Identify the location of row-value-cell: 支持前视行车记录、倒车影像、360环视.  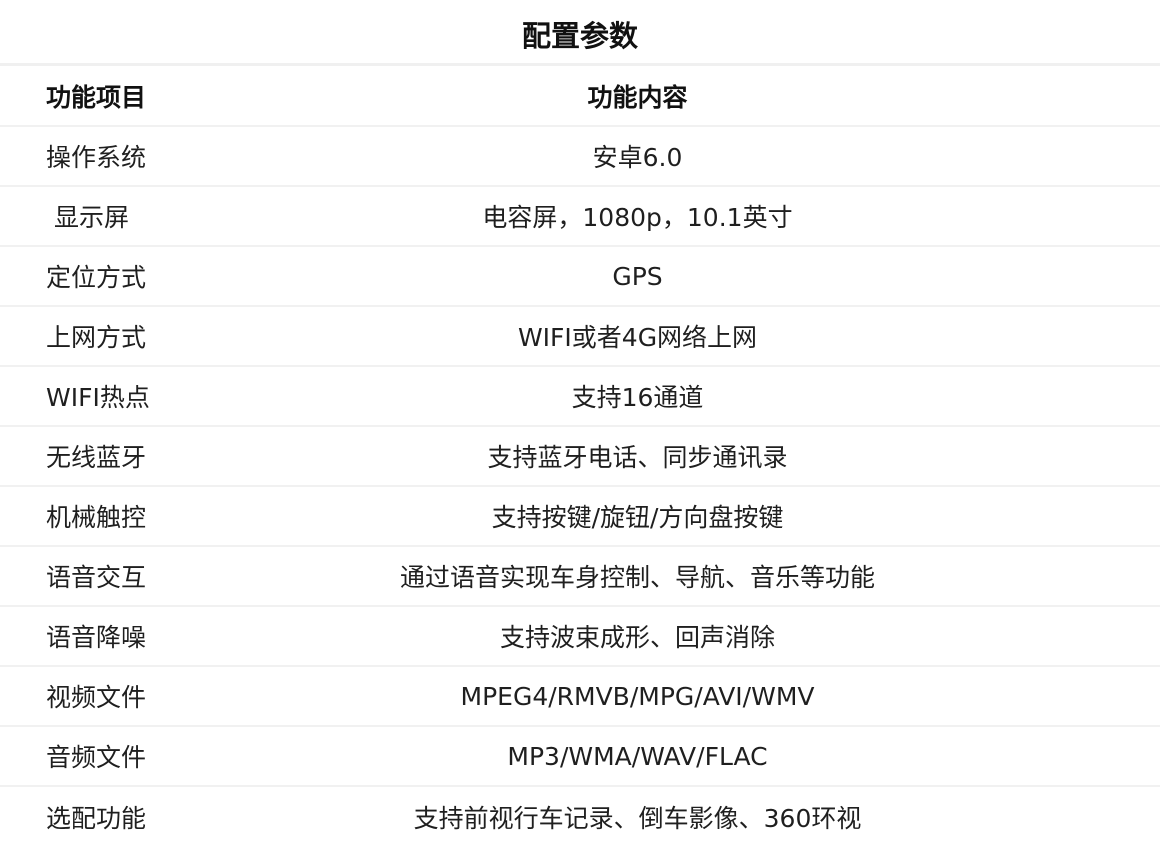
(637, 818).